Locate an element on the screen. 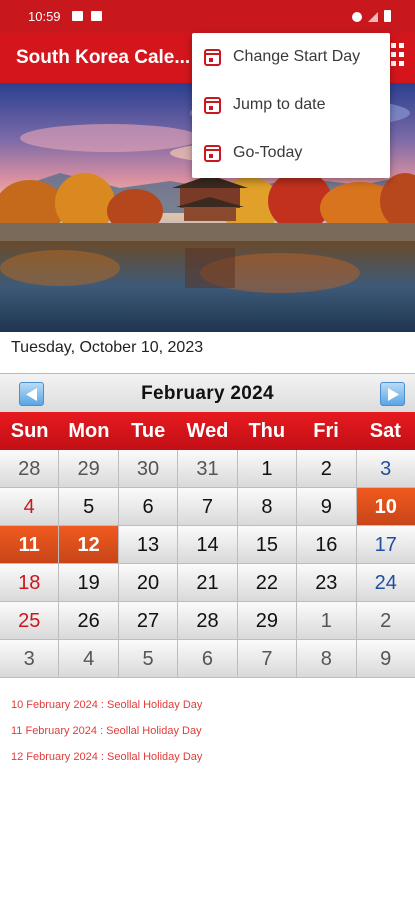 This screenshot has height=900, width=415. day-cell: 31 is located at coordinates (208, 469).